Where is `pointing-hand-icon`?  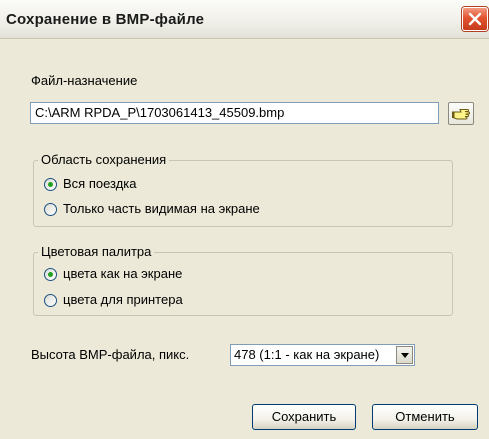
pointing-hand-icon is located at coordinates (461, 114).